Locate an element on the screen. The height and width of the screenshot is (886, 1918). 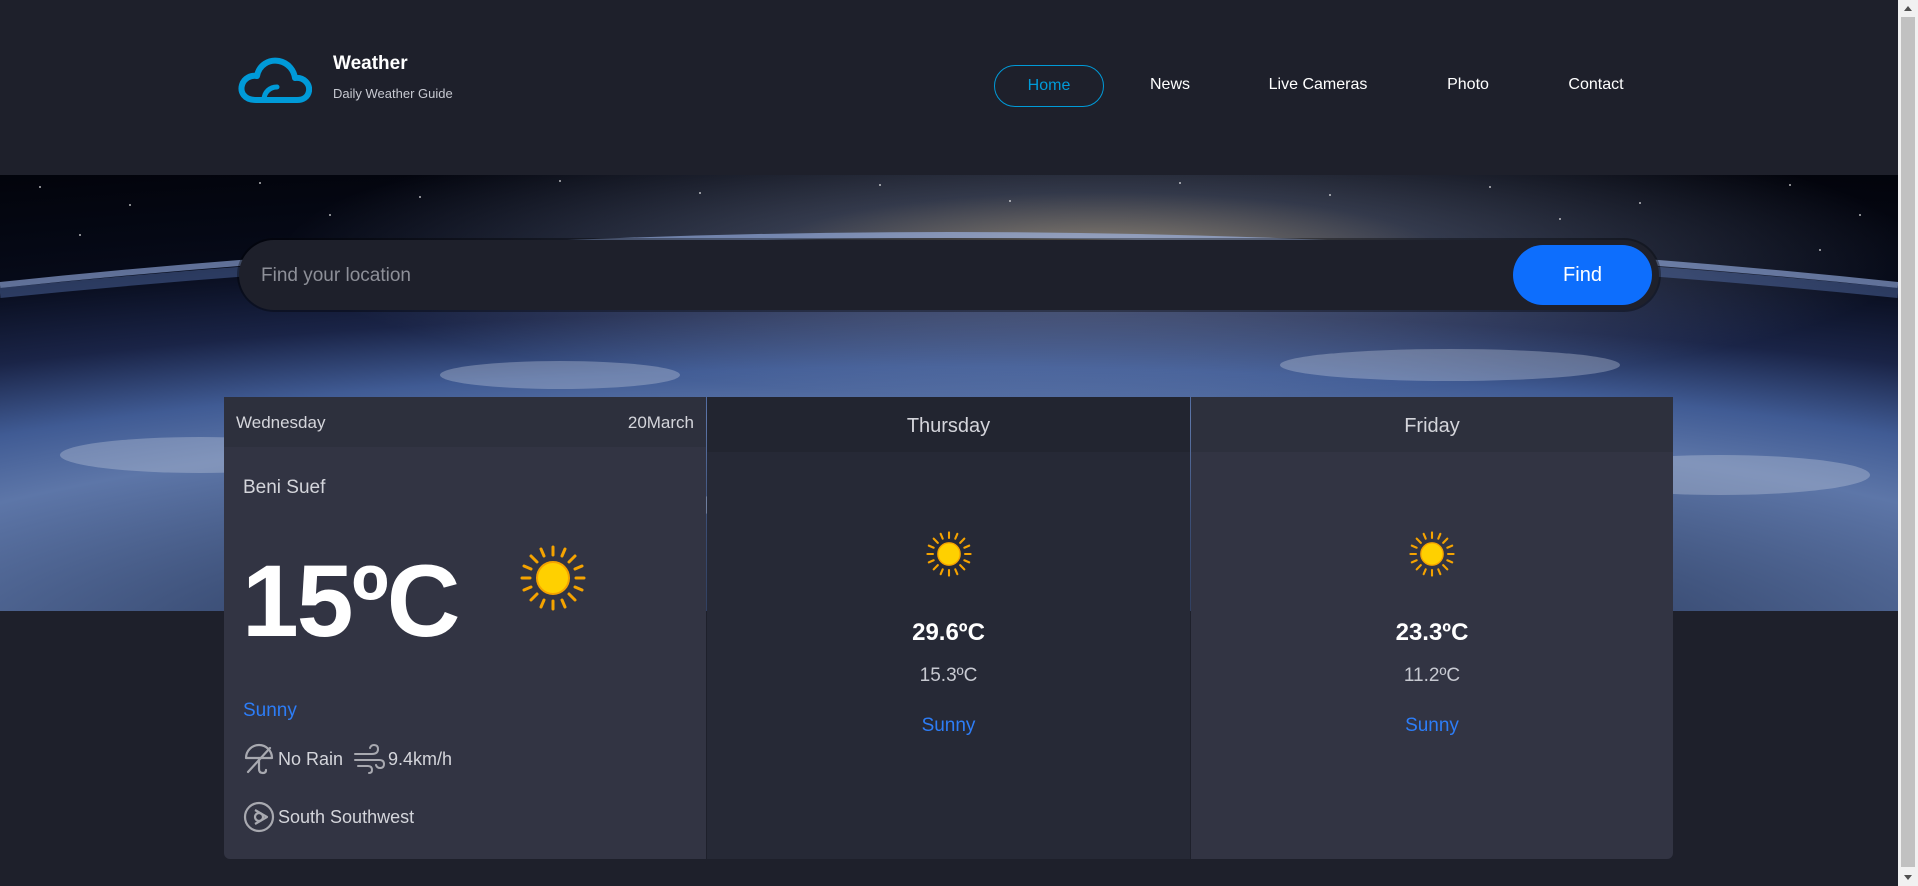
page-scrollbar is located at coordinates (1908, 443).